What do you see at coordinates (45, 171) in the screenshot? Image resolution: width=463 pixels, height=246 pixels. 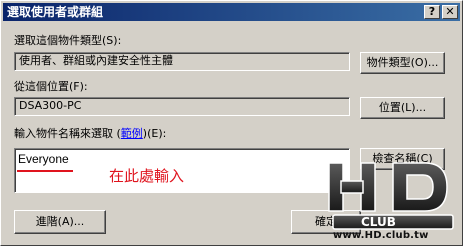 I see `red-underline-annotation` at bounding box center [45, 171].